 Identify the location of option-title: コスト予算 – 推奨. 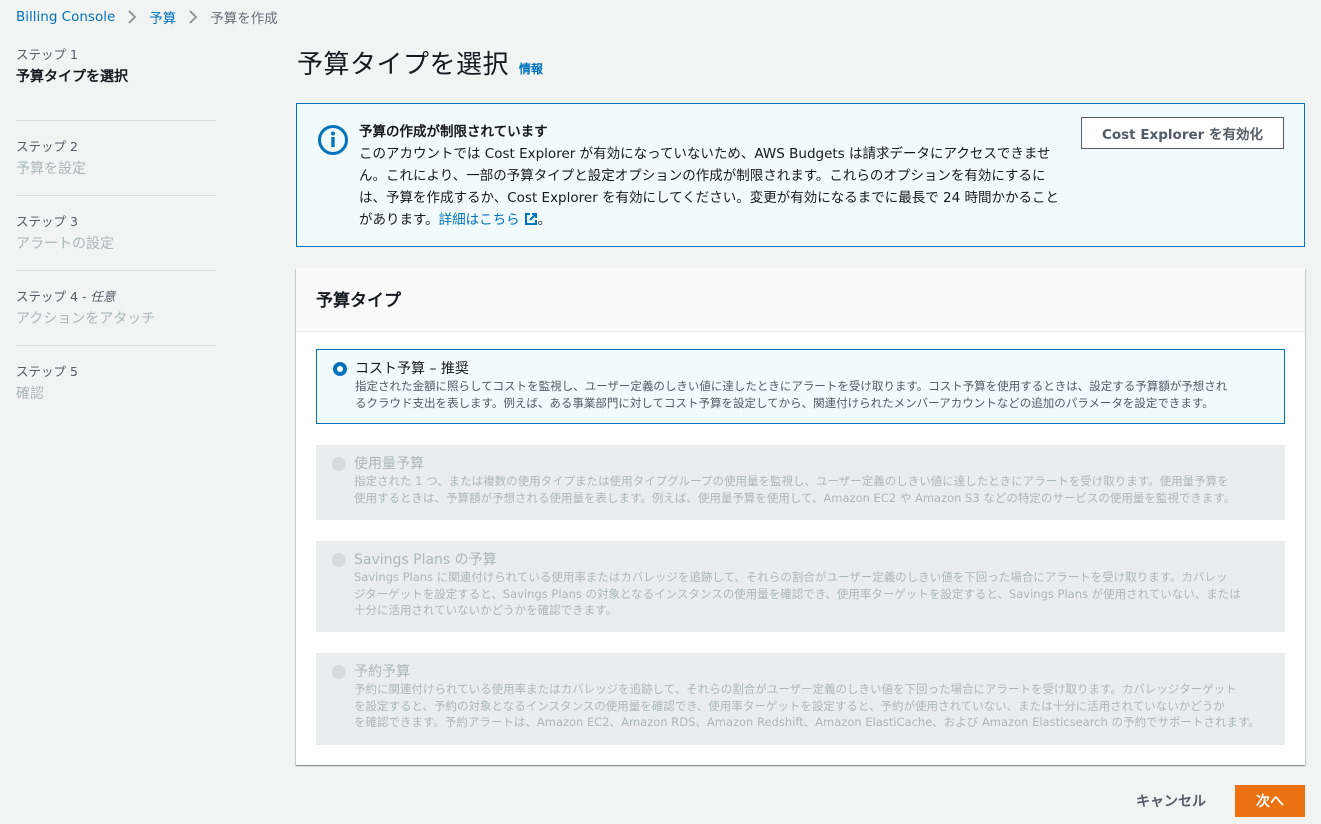
(412, 369).